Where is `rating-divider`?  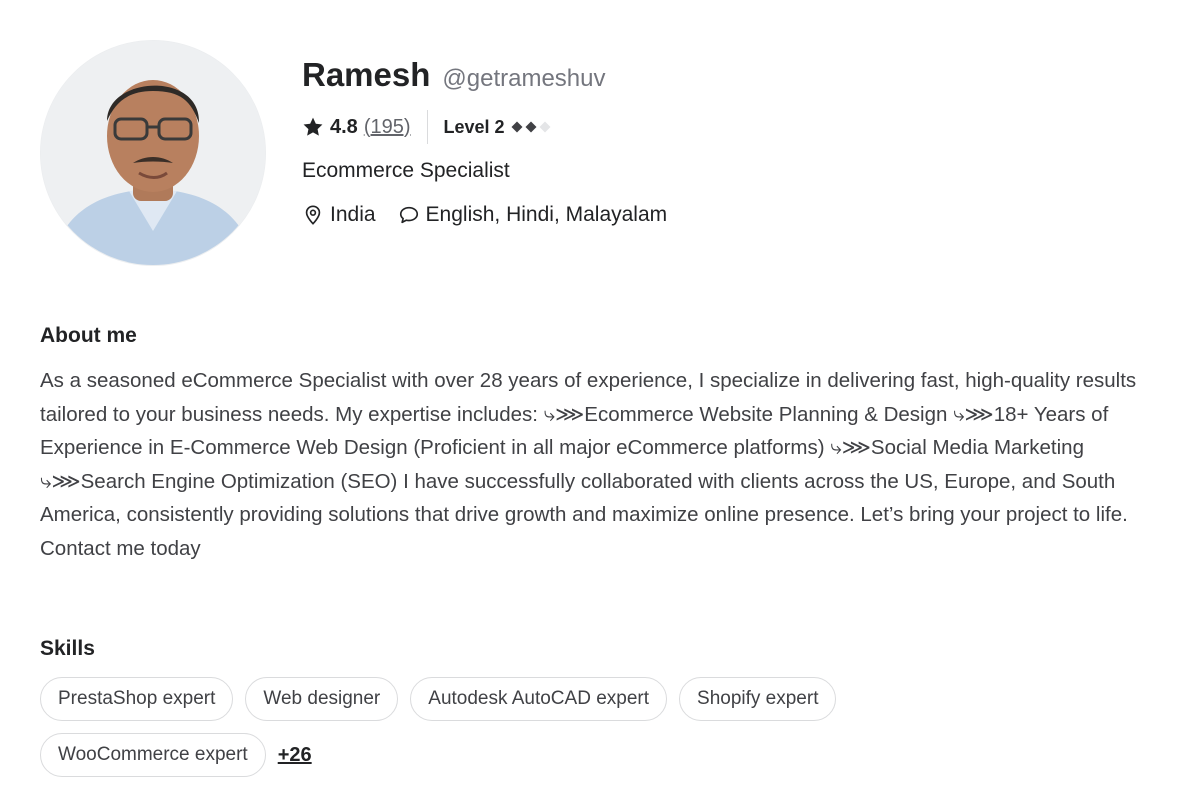 rating-divider is located at coordinates (427, 127).